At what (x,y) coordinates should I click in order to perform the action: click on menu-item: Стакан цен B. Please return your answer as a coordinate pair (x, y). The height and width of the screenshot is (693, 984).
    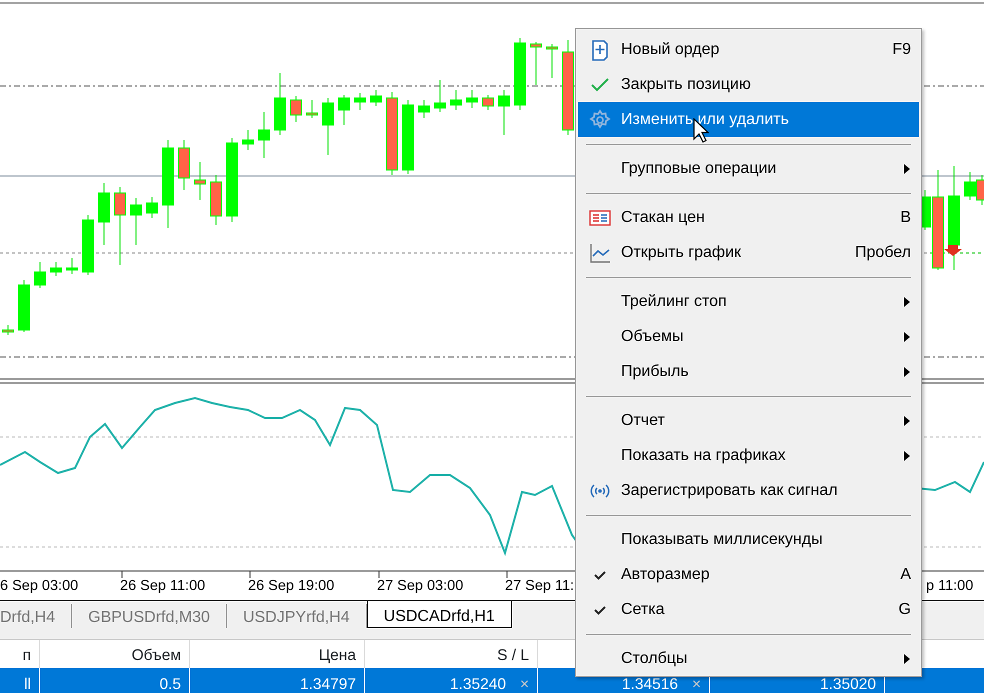
    Looking at the image, I should click on (748, 217).